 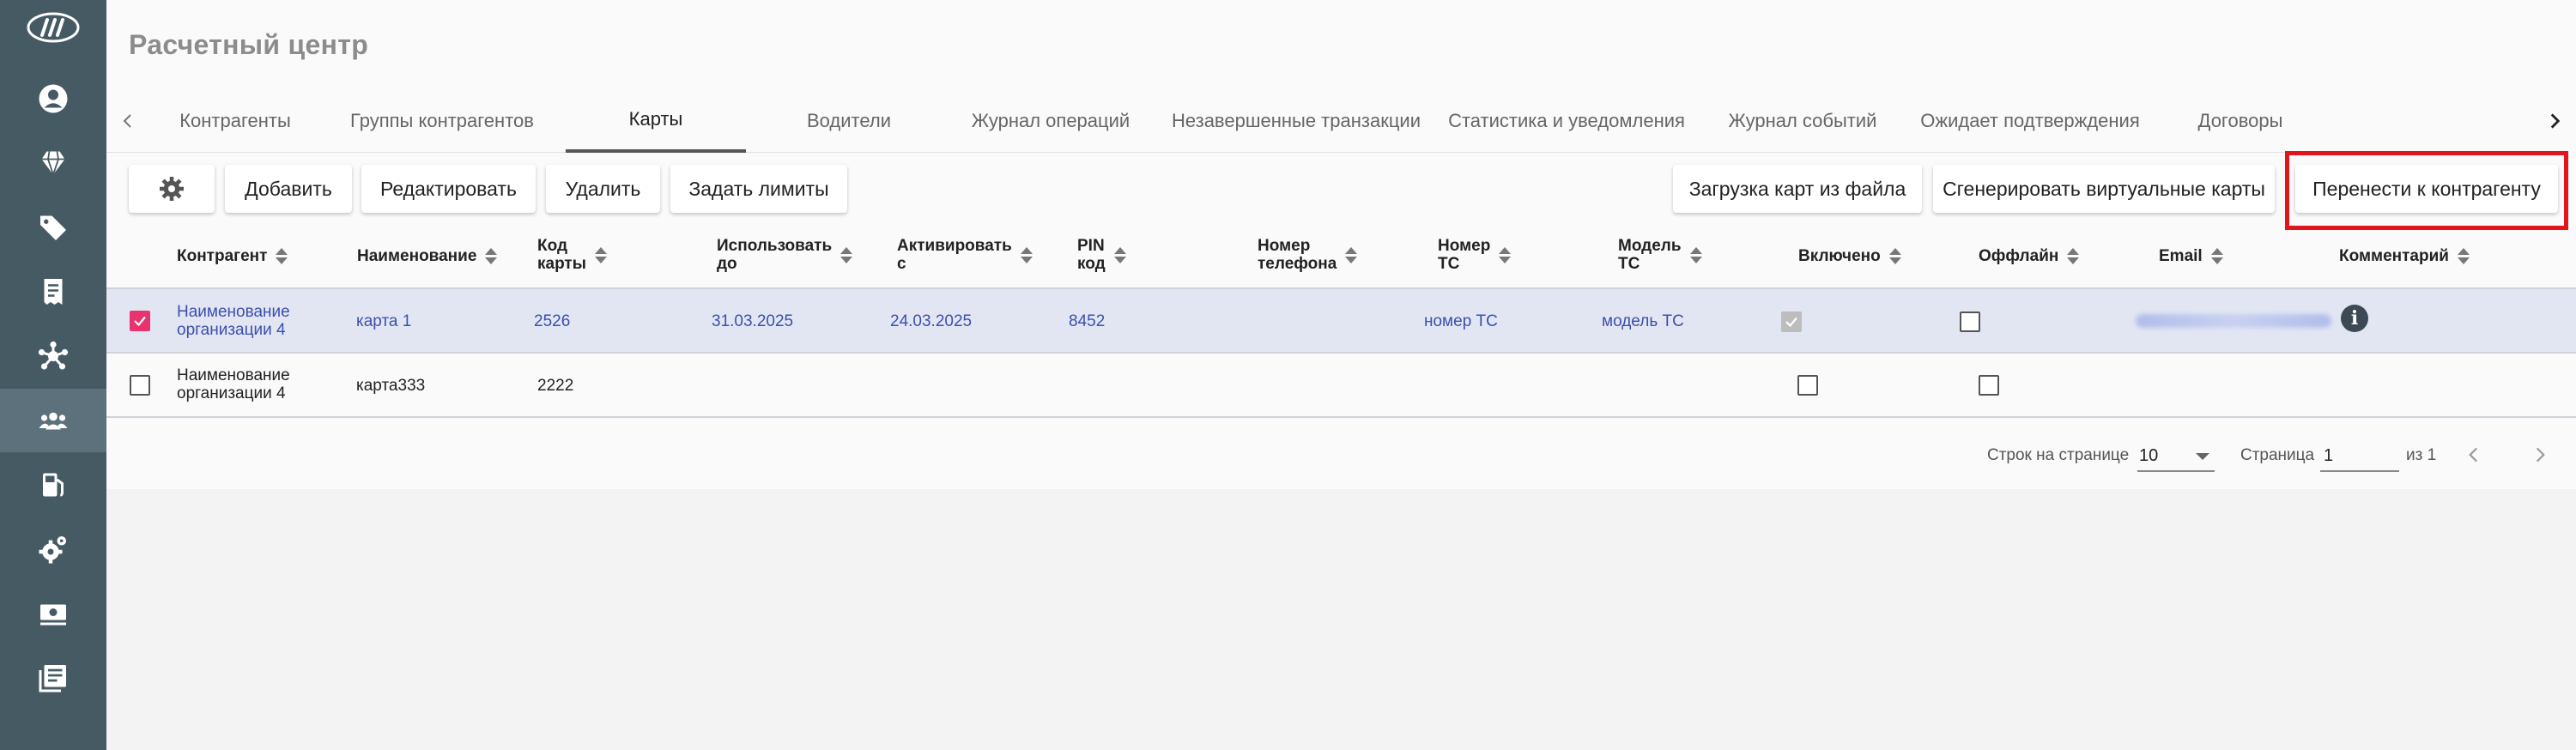 What do you see at coordinates (53, 678) in the screenshot?
I see `list-icon` at bounding box center [53, 678].